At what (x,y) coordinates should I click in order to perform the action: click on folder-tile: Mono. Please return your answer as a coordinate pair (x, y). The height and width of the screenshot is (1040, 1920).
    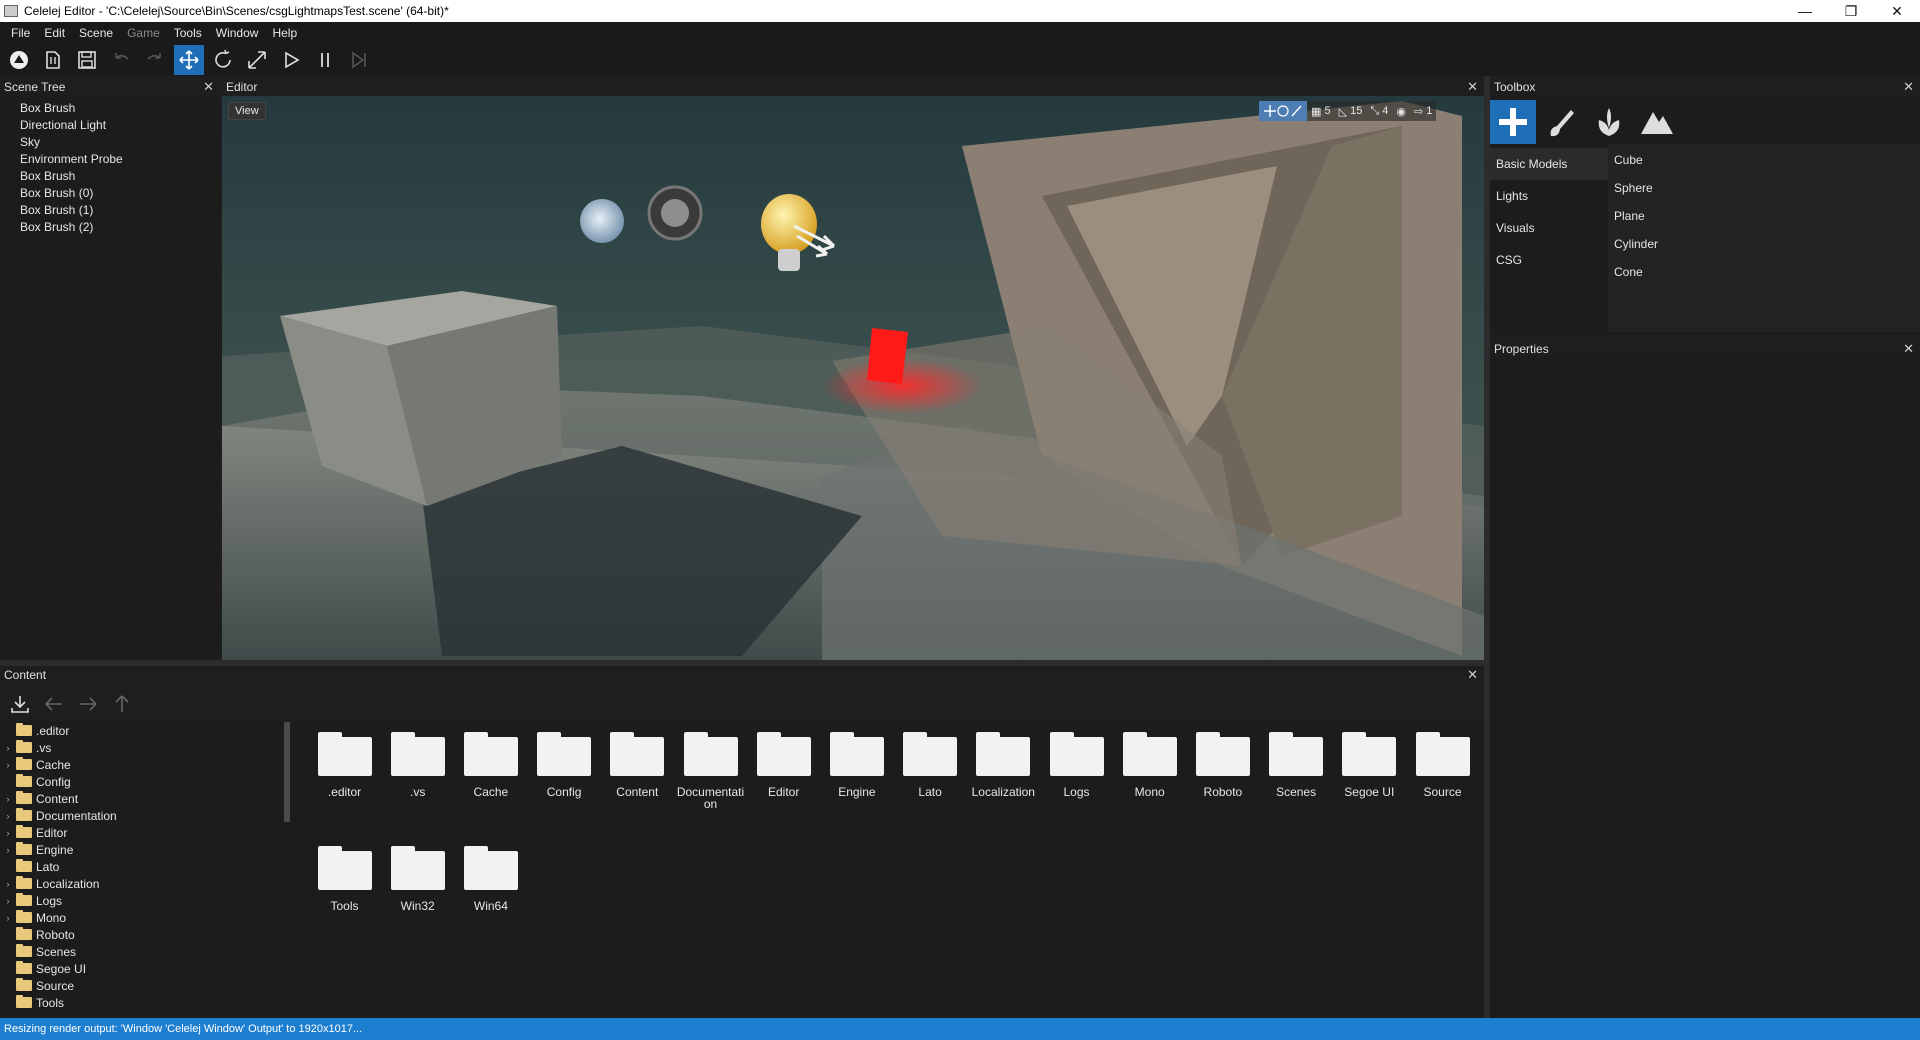
    Looking at the image, I should click on (1149, 772).